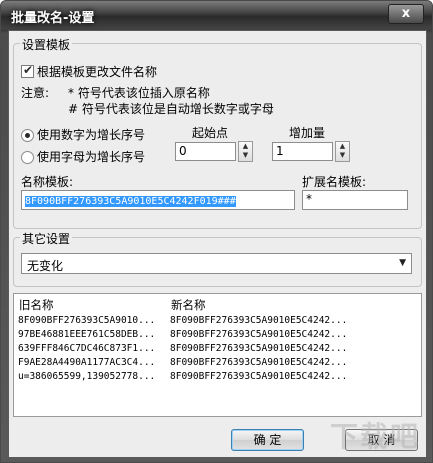 The width and height of the screenshot is (433, 463). I want to click on column-new-name: 新名称, so click(188, 305).